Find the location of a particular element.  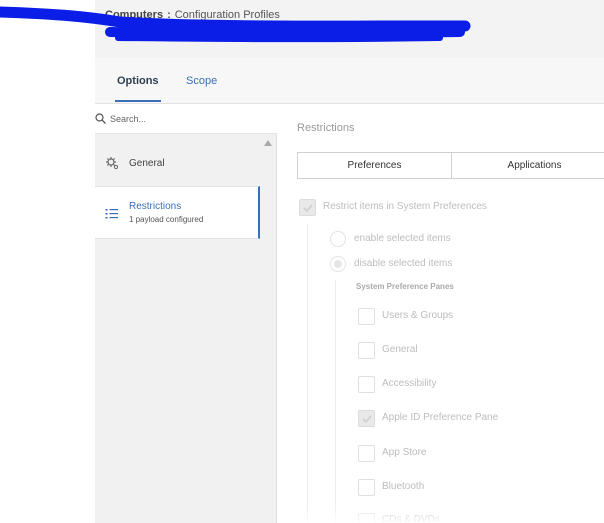

breadcrumb: Computers: Configuration Profiles is located at coordinates (192, 15).